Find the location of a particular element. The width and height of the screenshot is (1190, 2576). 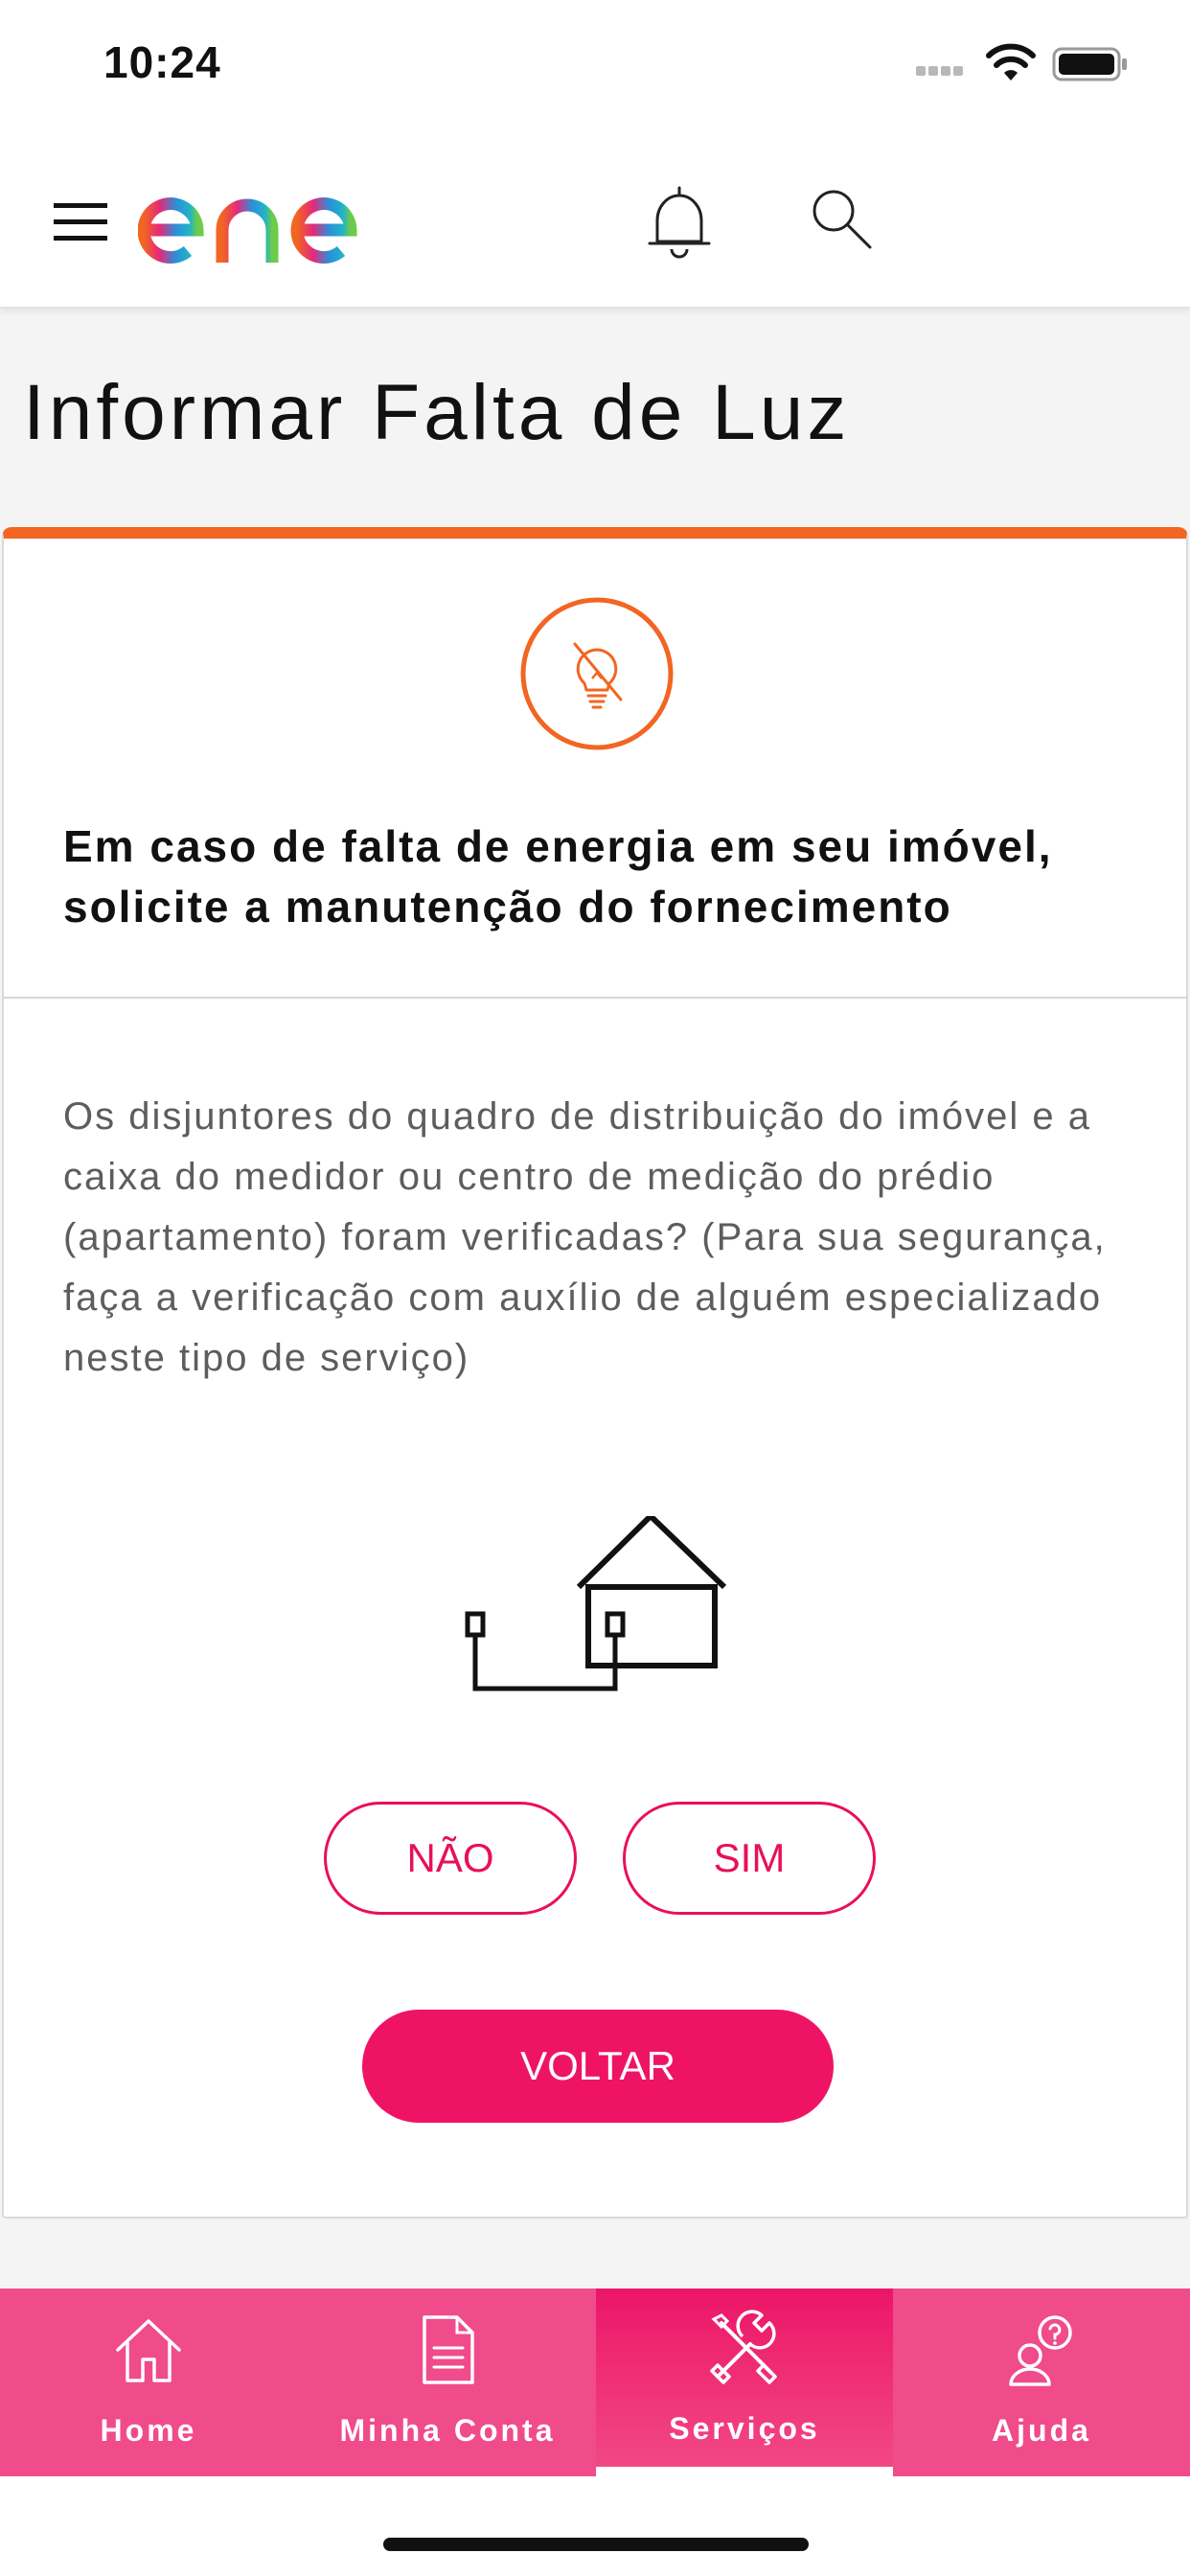

card-divider is located at coordinates (595, 998).